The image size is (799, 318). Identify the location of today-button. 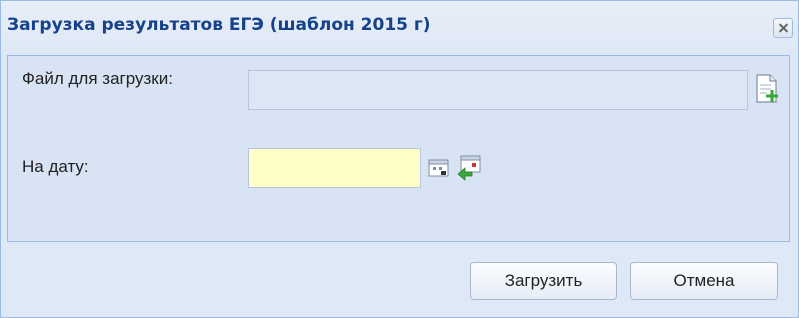
(469, 168).